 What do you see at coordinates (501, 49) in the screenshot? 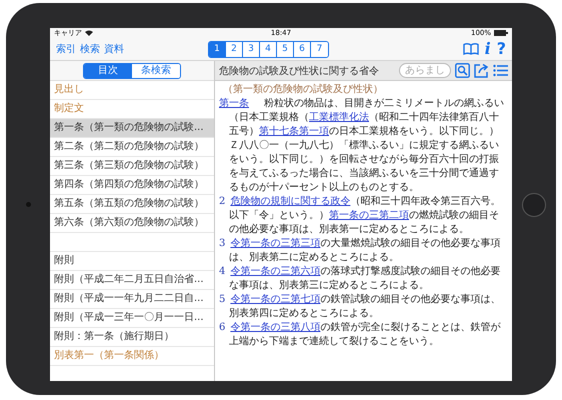
I see `help-button: ?` at bounding box center [501, 49].